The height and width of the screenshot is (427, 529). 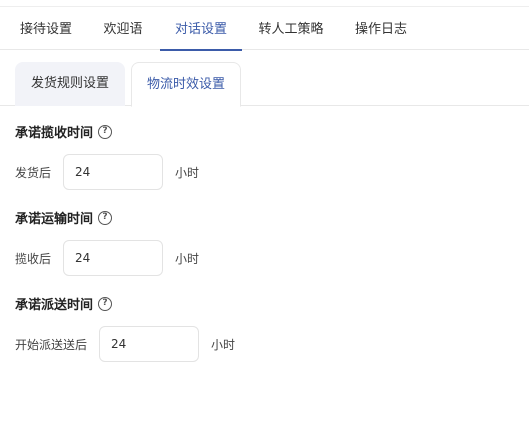 I want to click on section-title-delivery-time: 承诺派送时间 ?, so click(x=64, y=303).